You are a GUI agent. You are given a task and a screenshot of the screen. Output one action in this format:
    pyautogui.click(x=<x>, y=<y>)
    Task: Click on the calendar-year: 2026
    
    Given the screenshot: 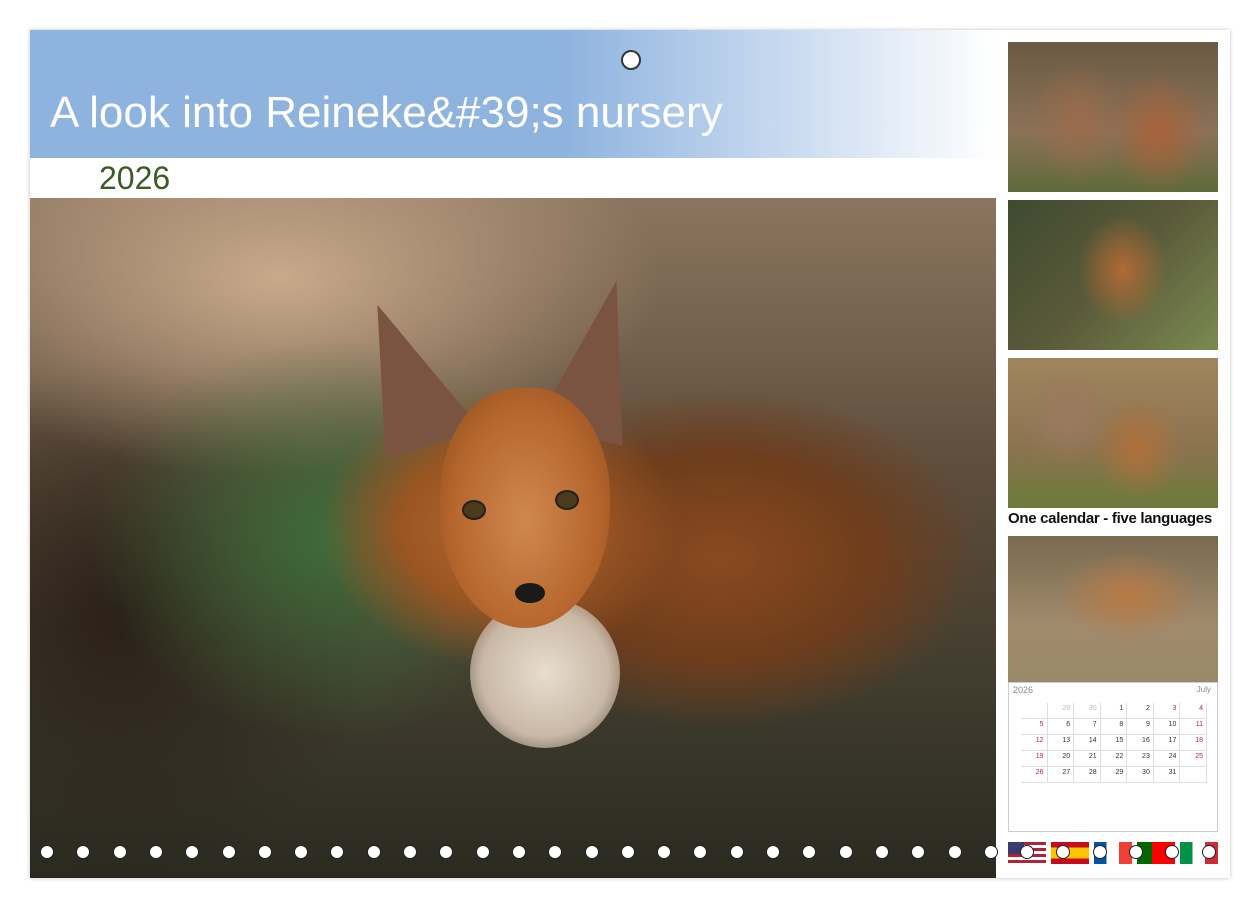 What is the action you would take?
    pyautogui.click(x=135, y=178)
    